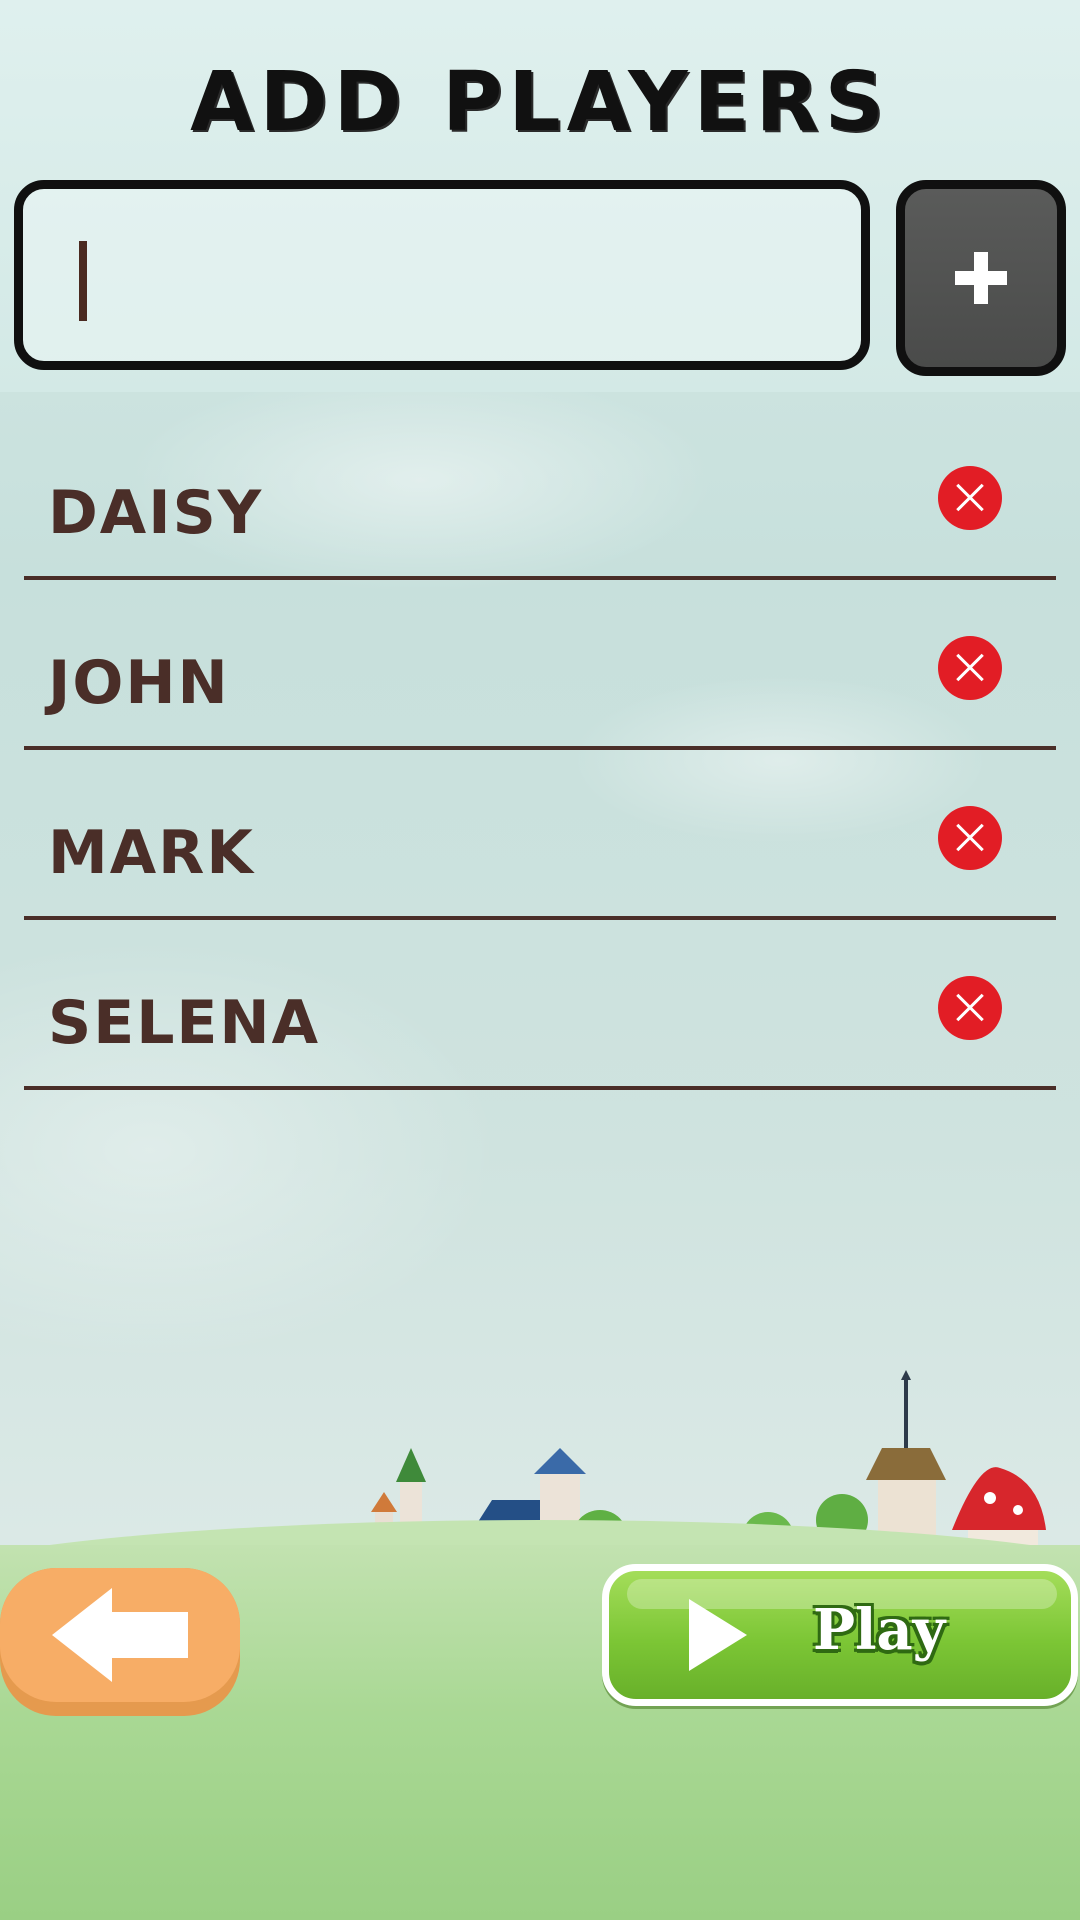 The image size is (1080, 1920). What do you see at coordinates (139, 683) in the screenshot?
I see `player-name: JOHN` at bounding box center [139, 683].